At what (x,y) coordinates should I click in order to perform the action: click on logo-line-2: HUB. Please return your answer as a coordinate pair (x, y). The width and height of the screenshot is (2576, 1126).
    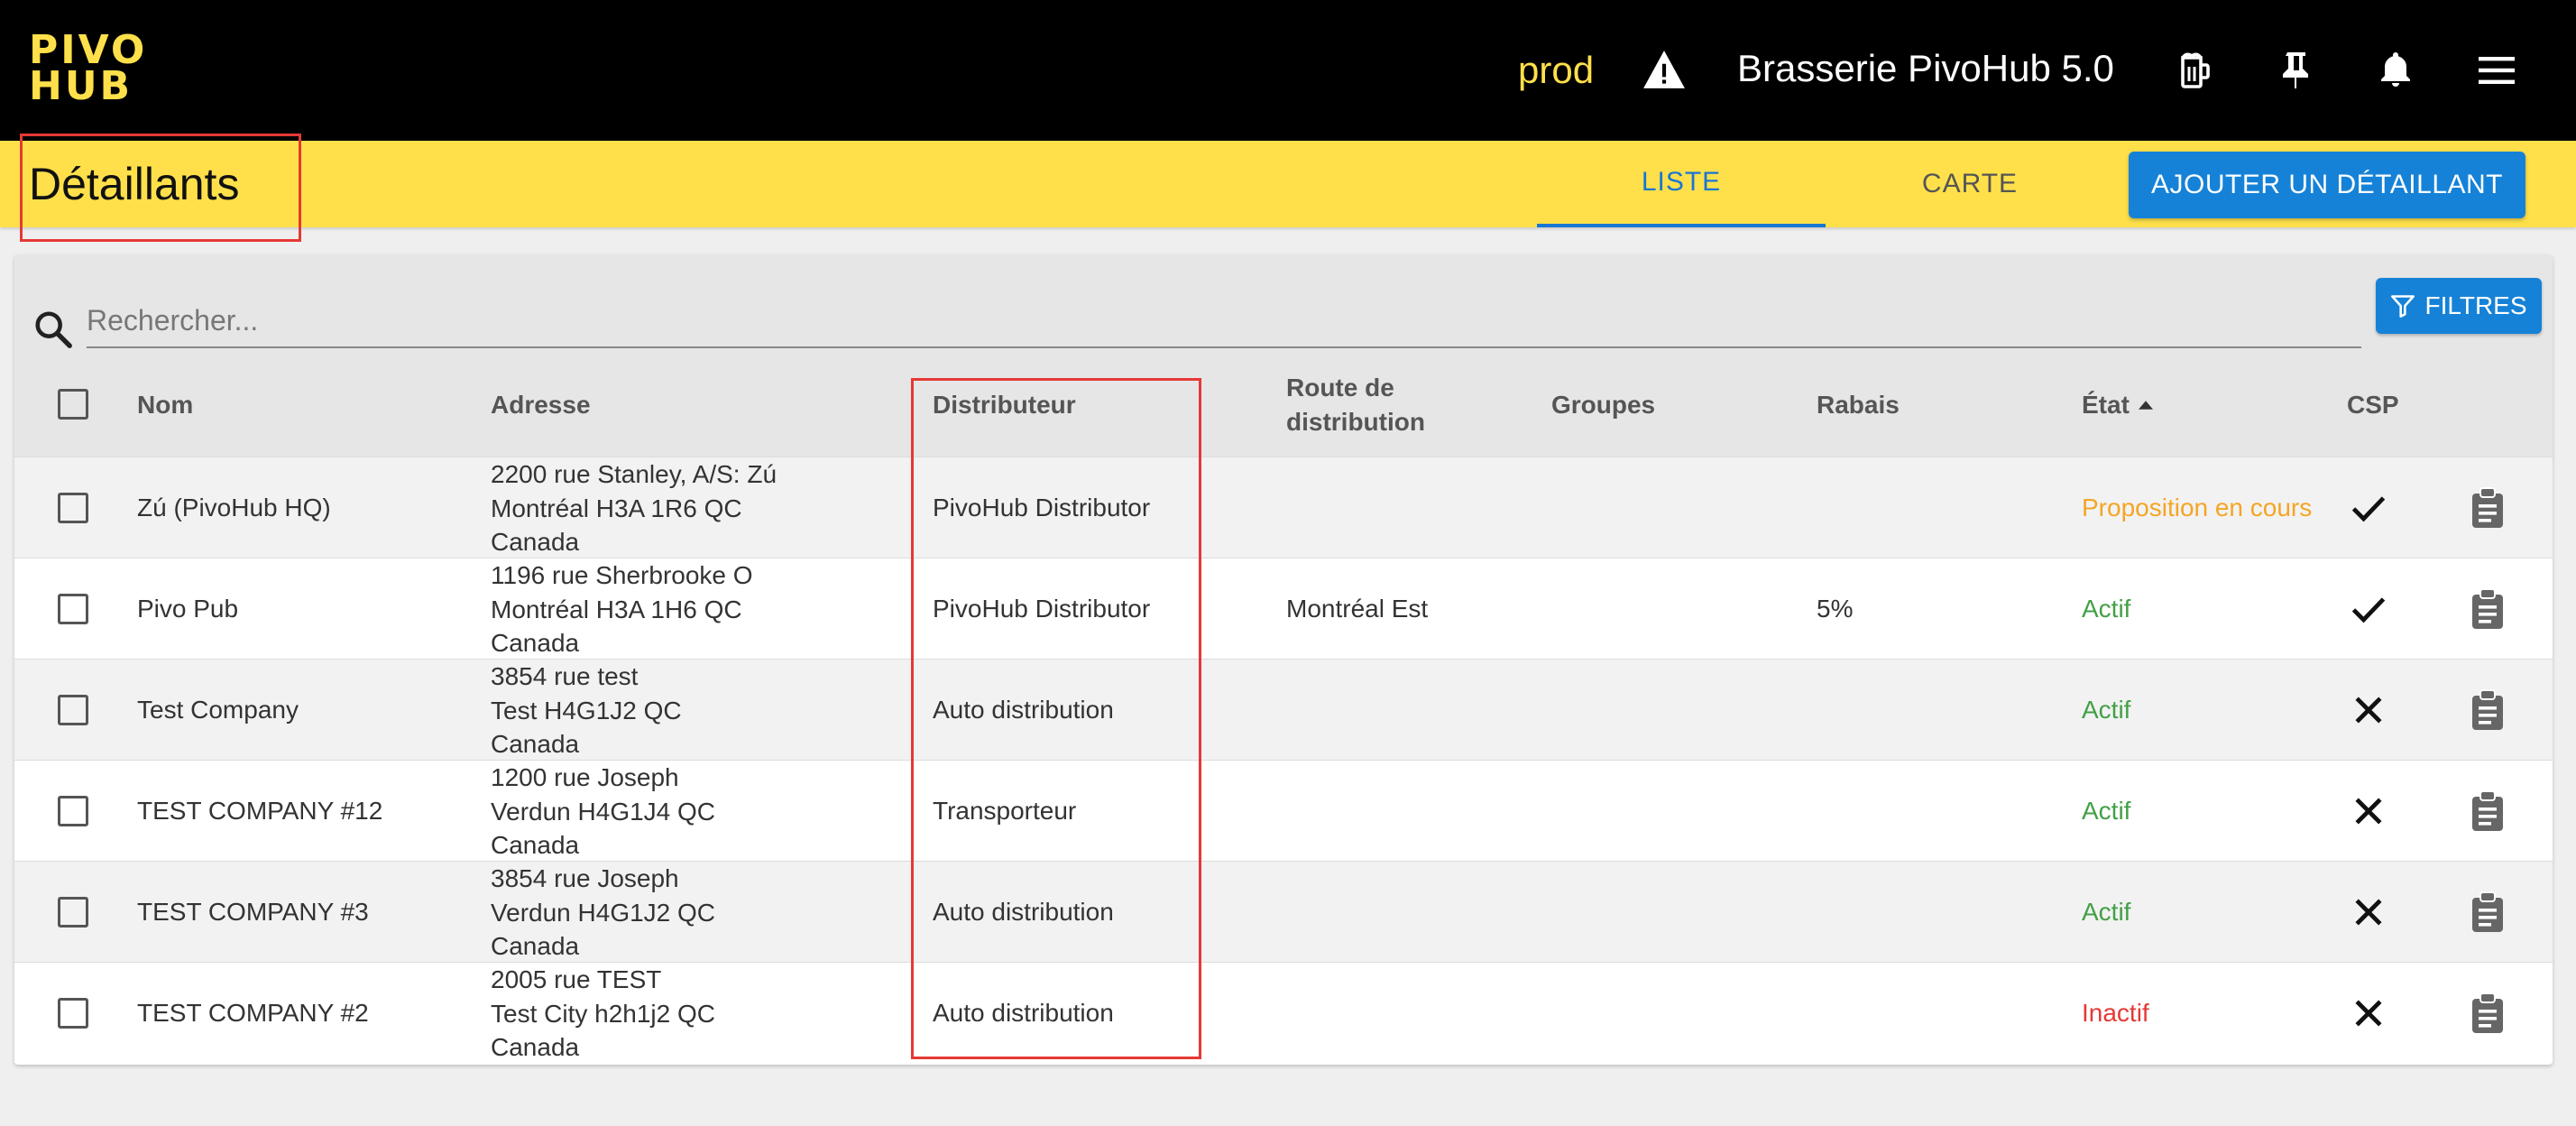
    Looking at the image, I should click on (81, 86).